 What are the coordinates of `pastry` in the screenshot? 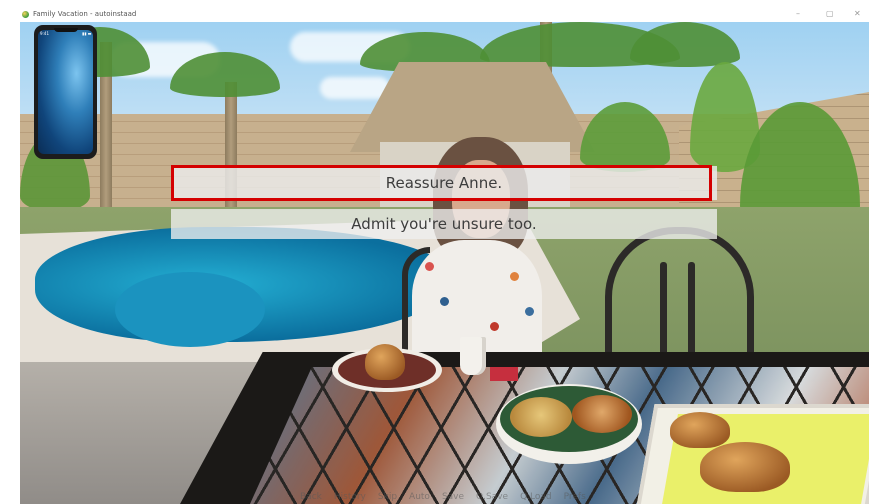 It's located at (541, 417).